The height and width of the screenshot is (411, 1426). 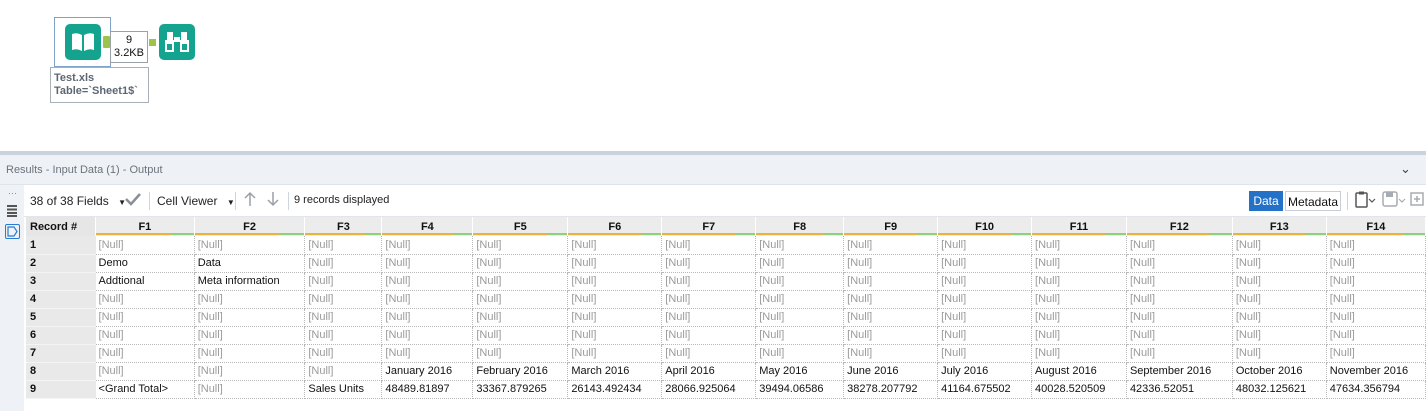 What do you see at coordinates (250, 263) in the screenshot?
I see `table-cell: Data` at bounding box center [250, 263].